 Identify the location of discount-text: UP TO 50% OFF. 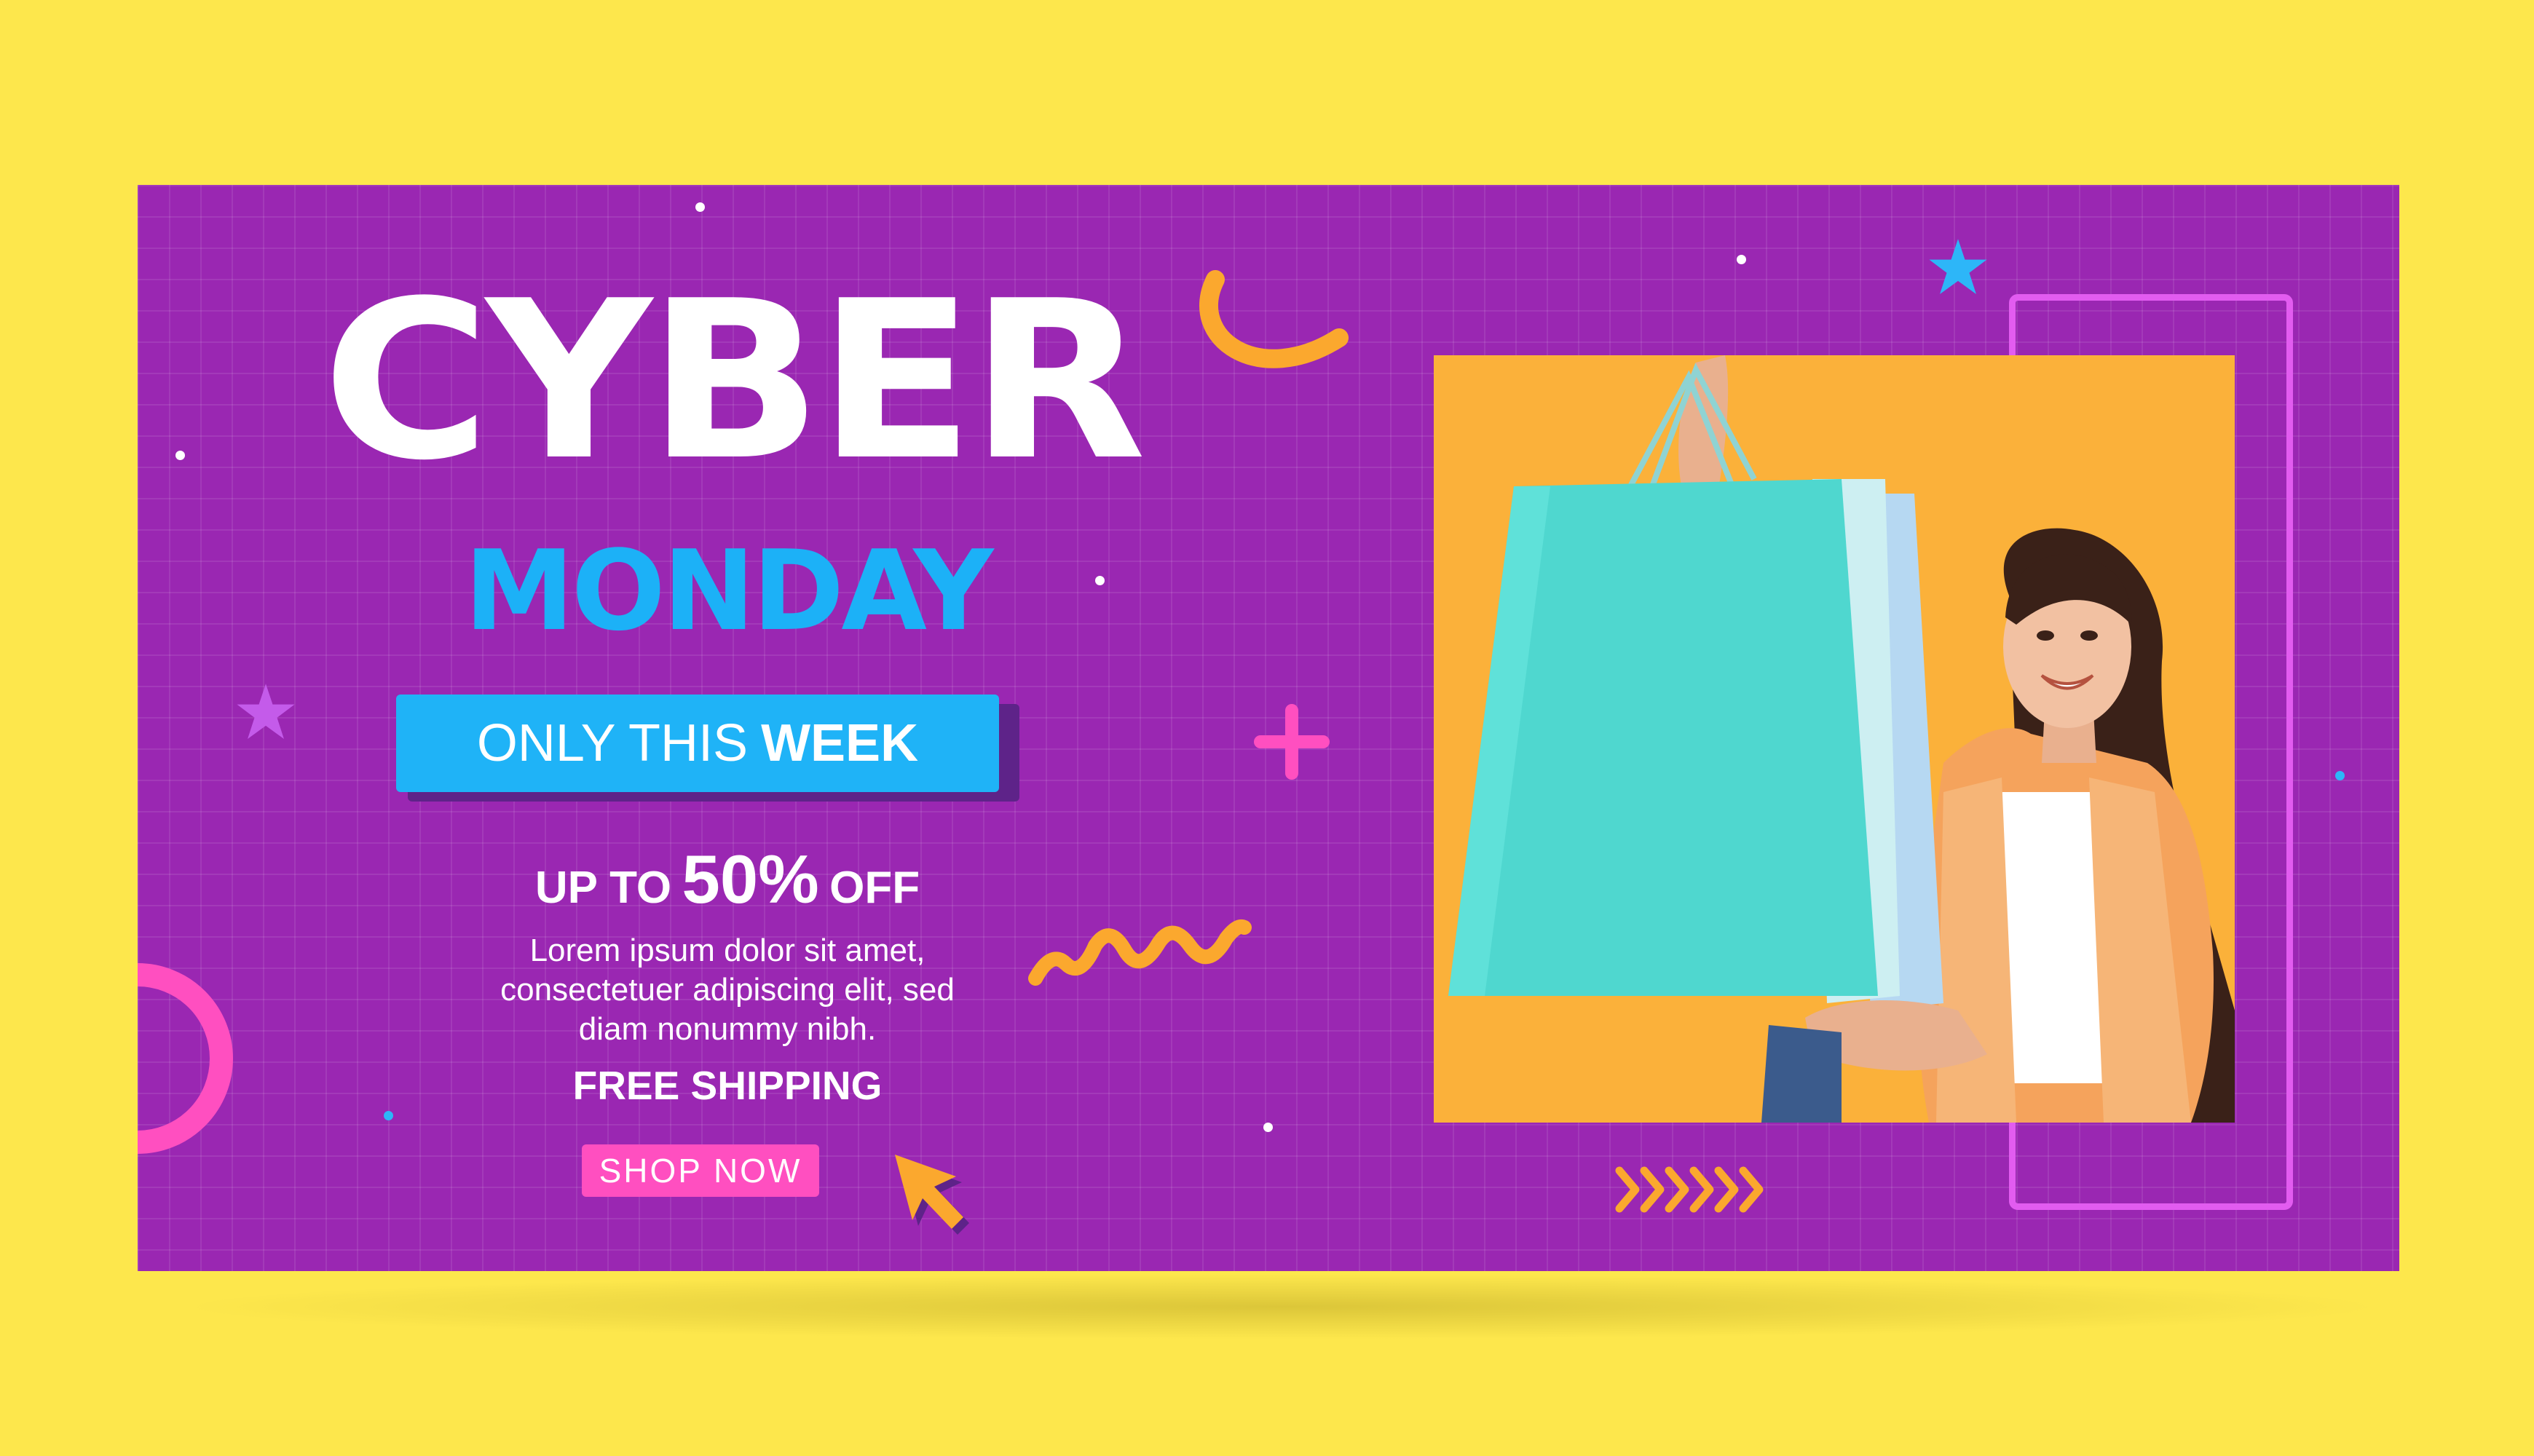
(727, 879).